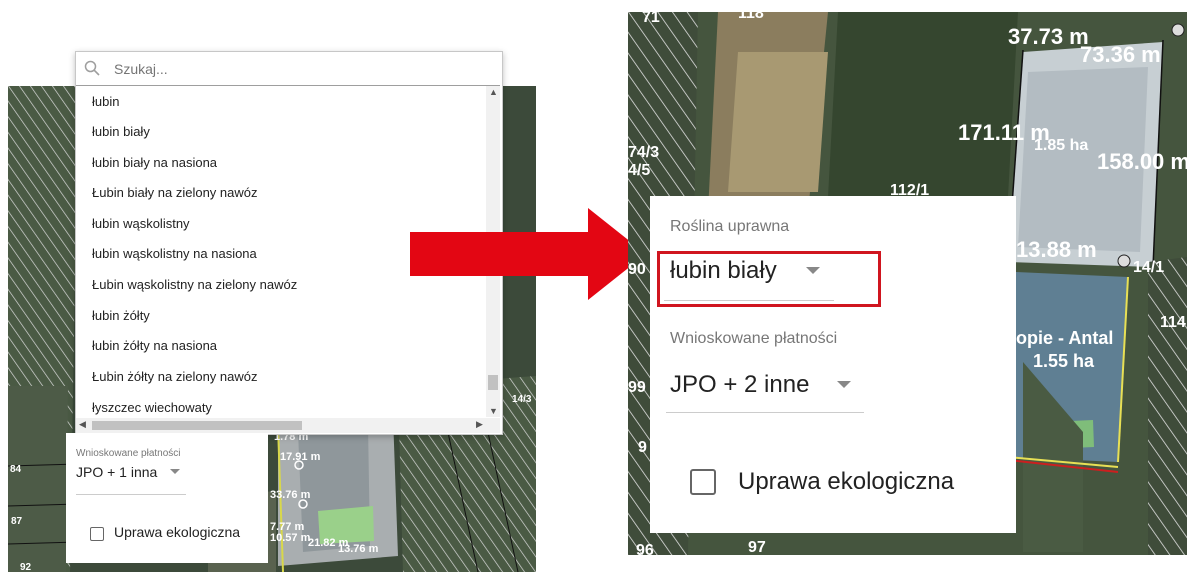 The width and height of the screenshot is (1187, 572). Describe the element at coordinates (290, 495) in the screenshot. I see `left-map-label: 33.76 m` at that location.